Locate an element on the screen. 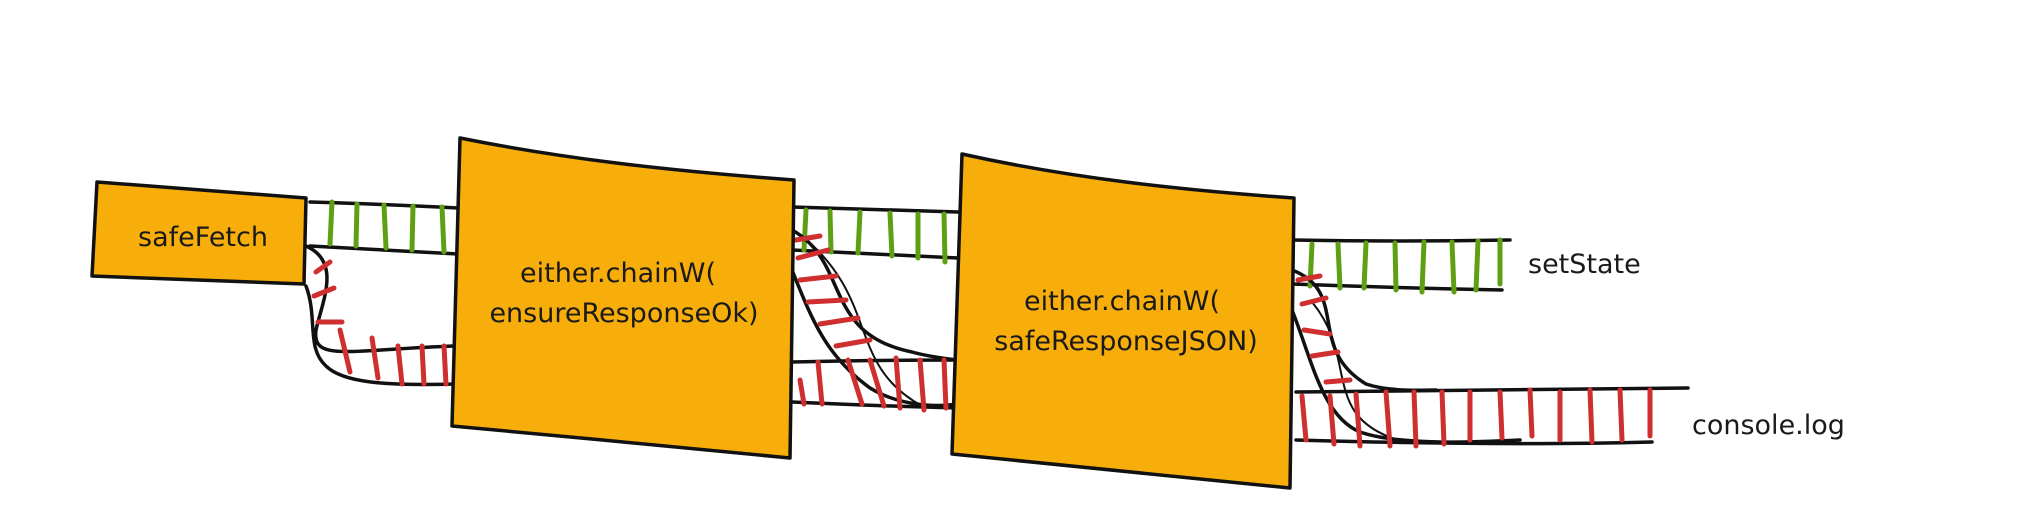  chain-json-node: either.chainW( safeResponseJSON) is located at coordinates (1123, 321).